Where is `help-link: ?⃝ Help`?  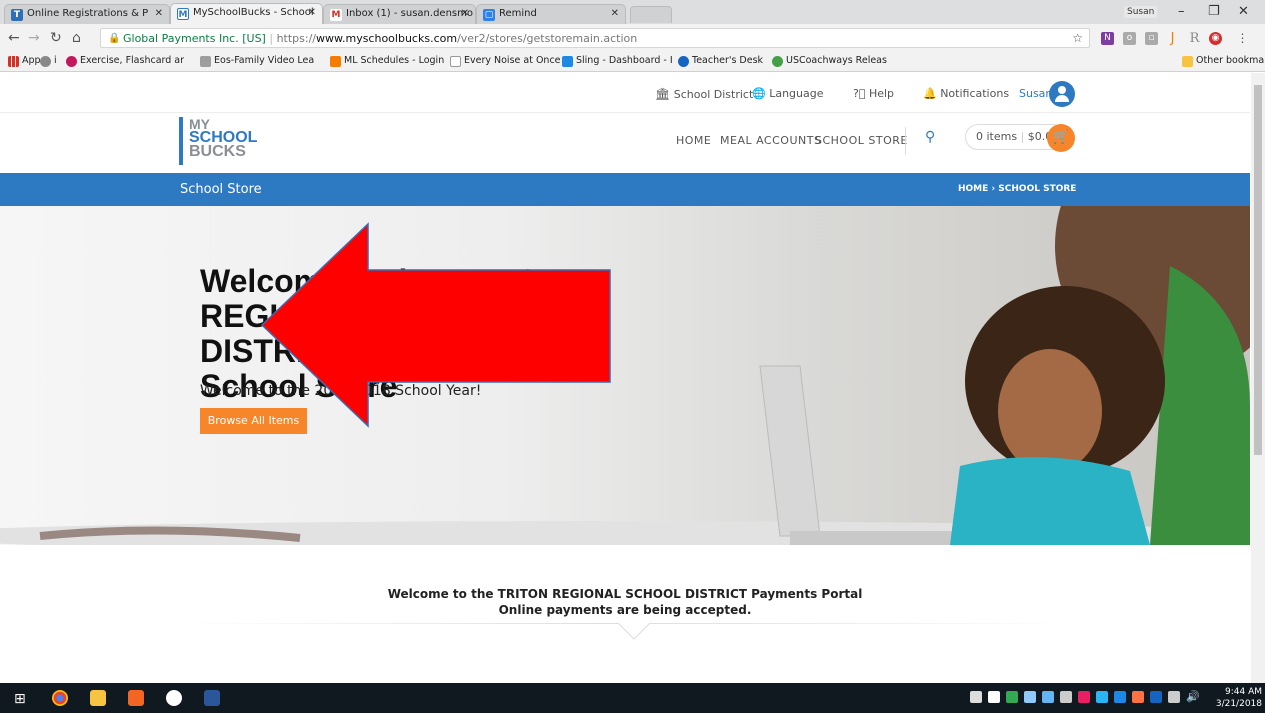
help-link: ?⃝ Help is located at coordinates (873, 93).